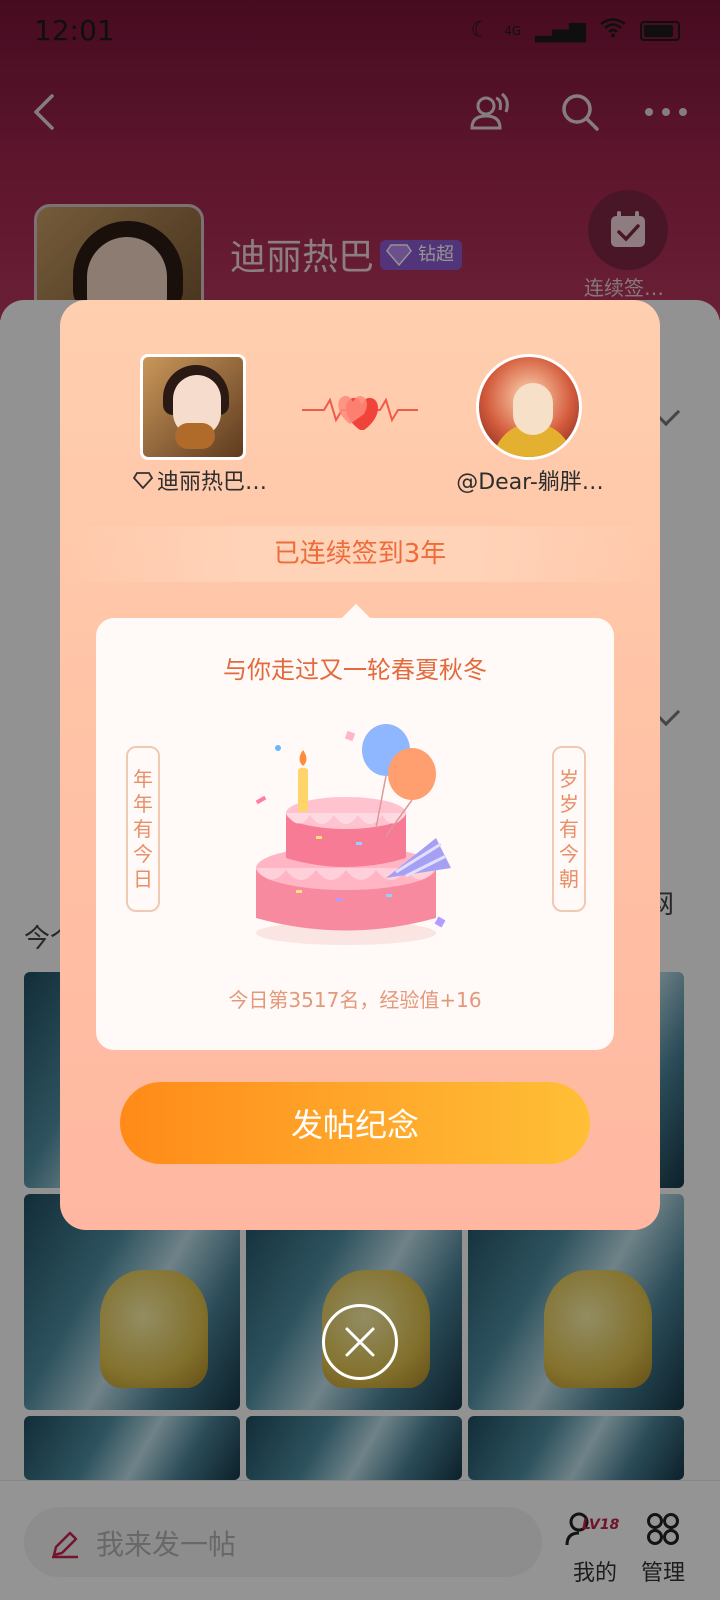  What do you see at coordinates (529, 407) in the screenshot?
I see `partner-avatar` at bounding box center [529, 407].